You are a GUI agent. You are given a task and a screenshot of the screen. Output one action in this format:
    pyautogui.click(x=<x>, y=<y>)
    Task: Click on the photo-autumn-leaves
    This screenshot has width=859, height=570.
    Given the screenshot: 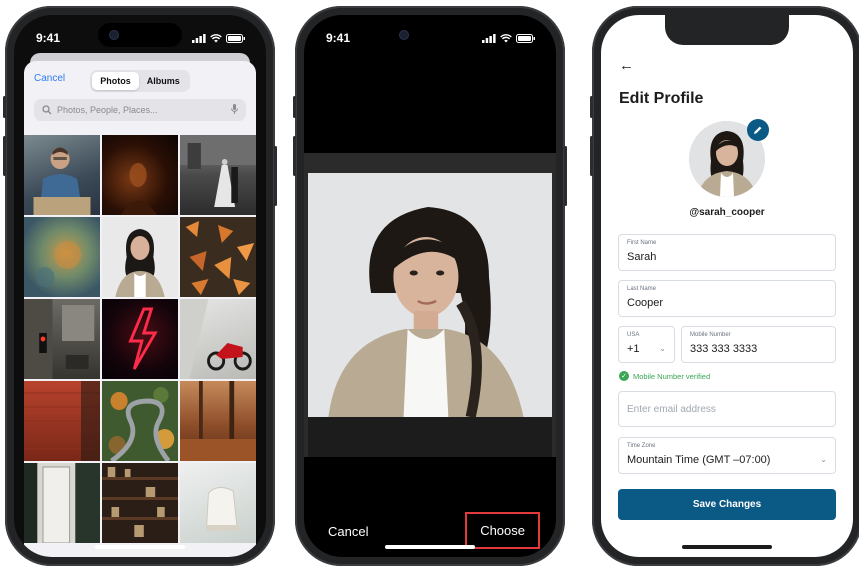 What is the action you would take?
    pyautogui.click(x=218, y=257)
    